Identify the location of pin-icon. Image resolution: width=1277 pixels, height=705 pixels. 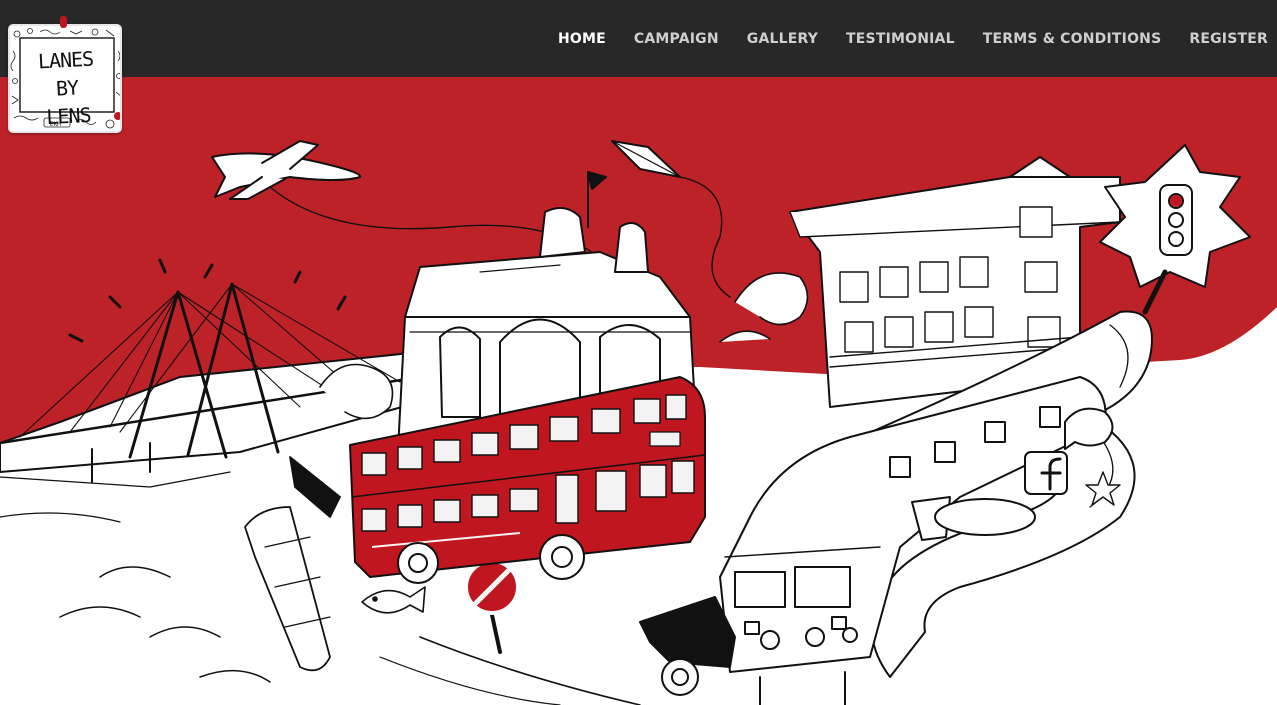
(63, 22).